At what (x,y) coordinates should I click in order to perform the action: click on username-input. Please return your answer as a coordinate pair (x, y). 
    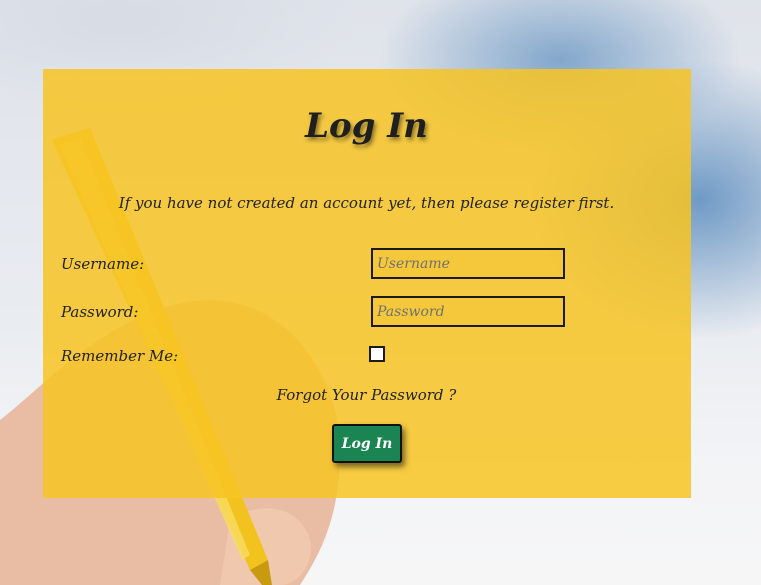
    Looking at the image, I should click on (468, 263).